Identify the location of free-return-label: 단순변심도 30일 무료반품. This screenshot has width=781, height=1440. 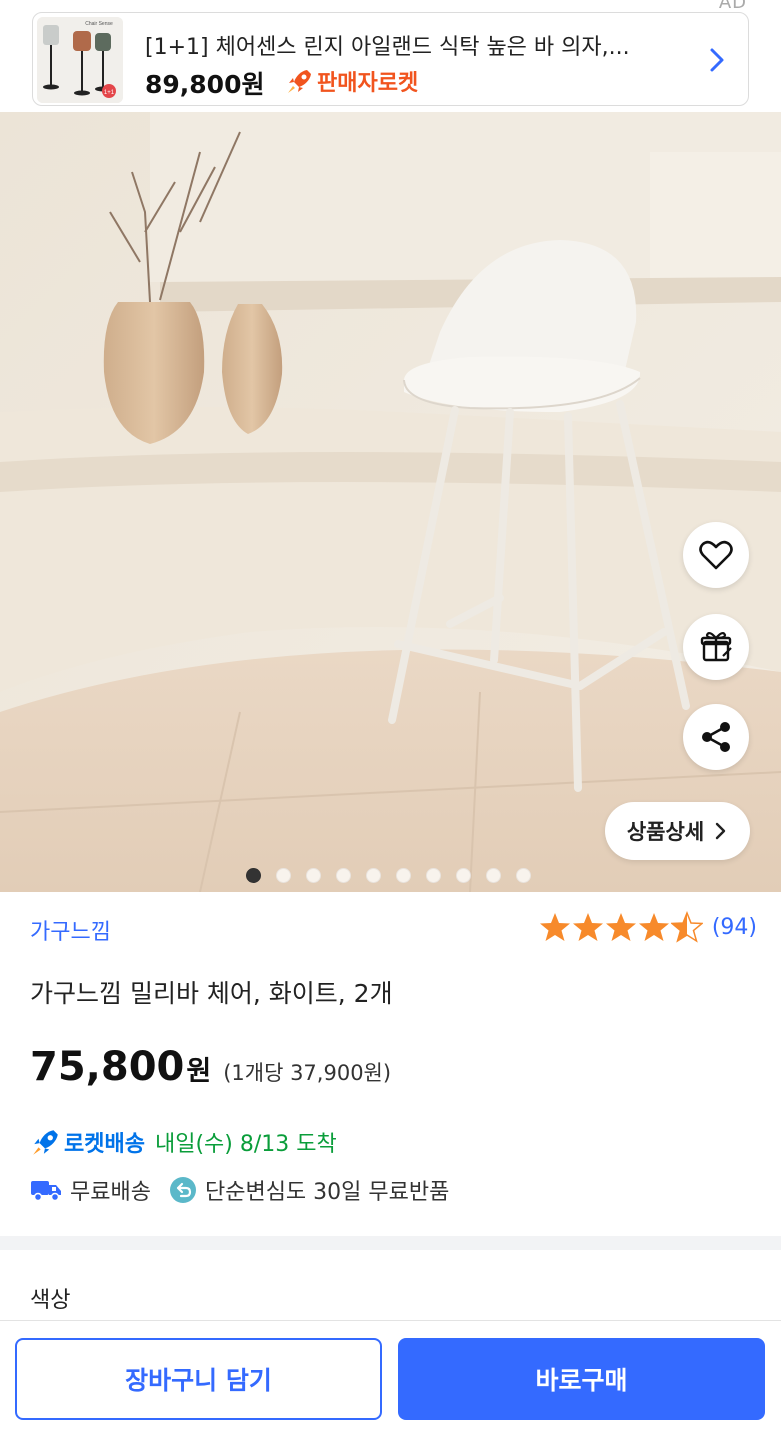
(327, 1192).